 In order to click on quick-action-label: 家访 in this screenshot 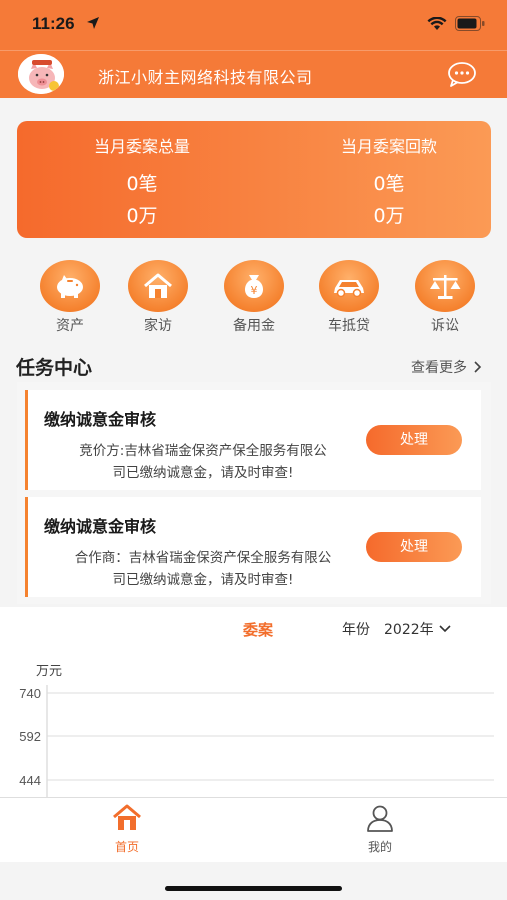, I will do `click(158, 326)`.